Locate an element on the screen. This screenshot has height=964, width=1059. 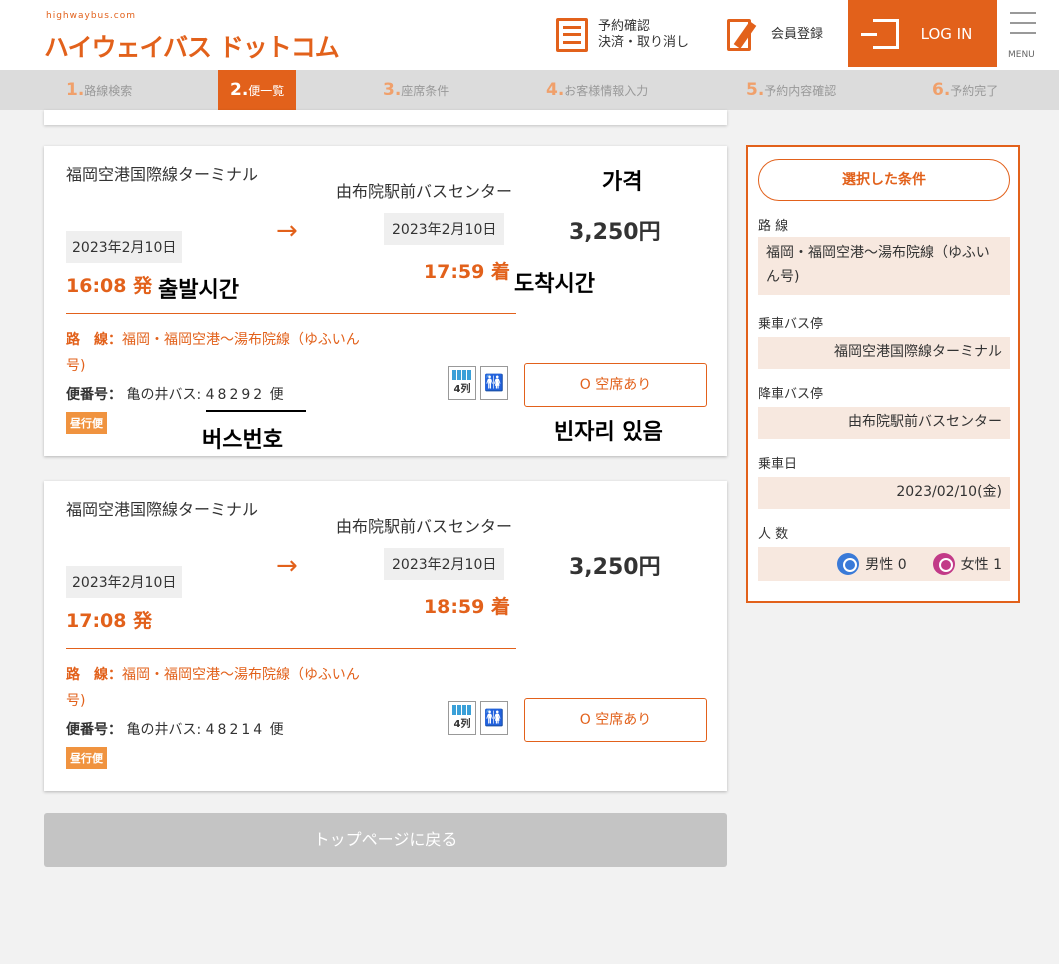
boarding-date-value: 2023/02/10(金) is located at coordinates (884, 493).